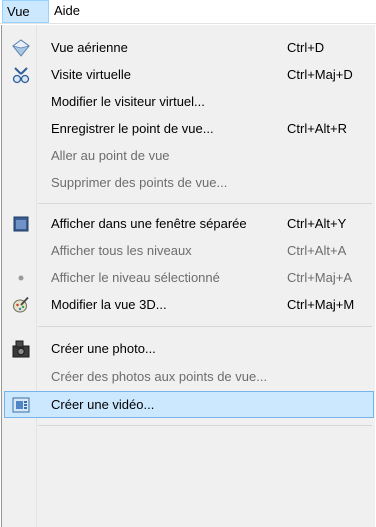 Image resolution: width=376 pixels, height=527 pixels. I want to click on camera-icon, so click(21, 349).